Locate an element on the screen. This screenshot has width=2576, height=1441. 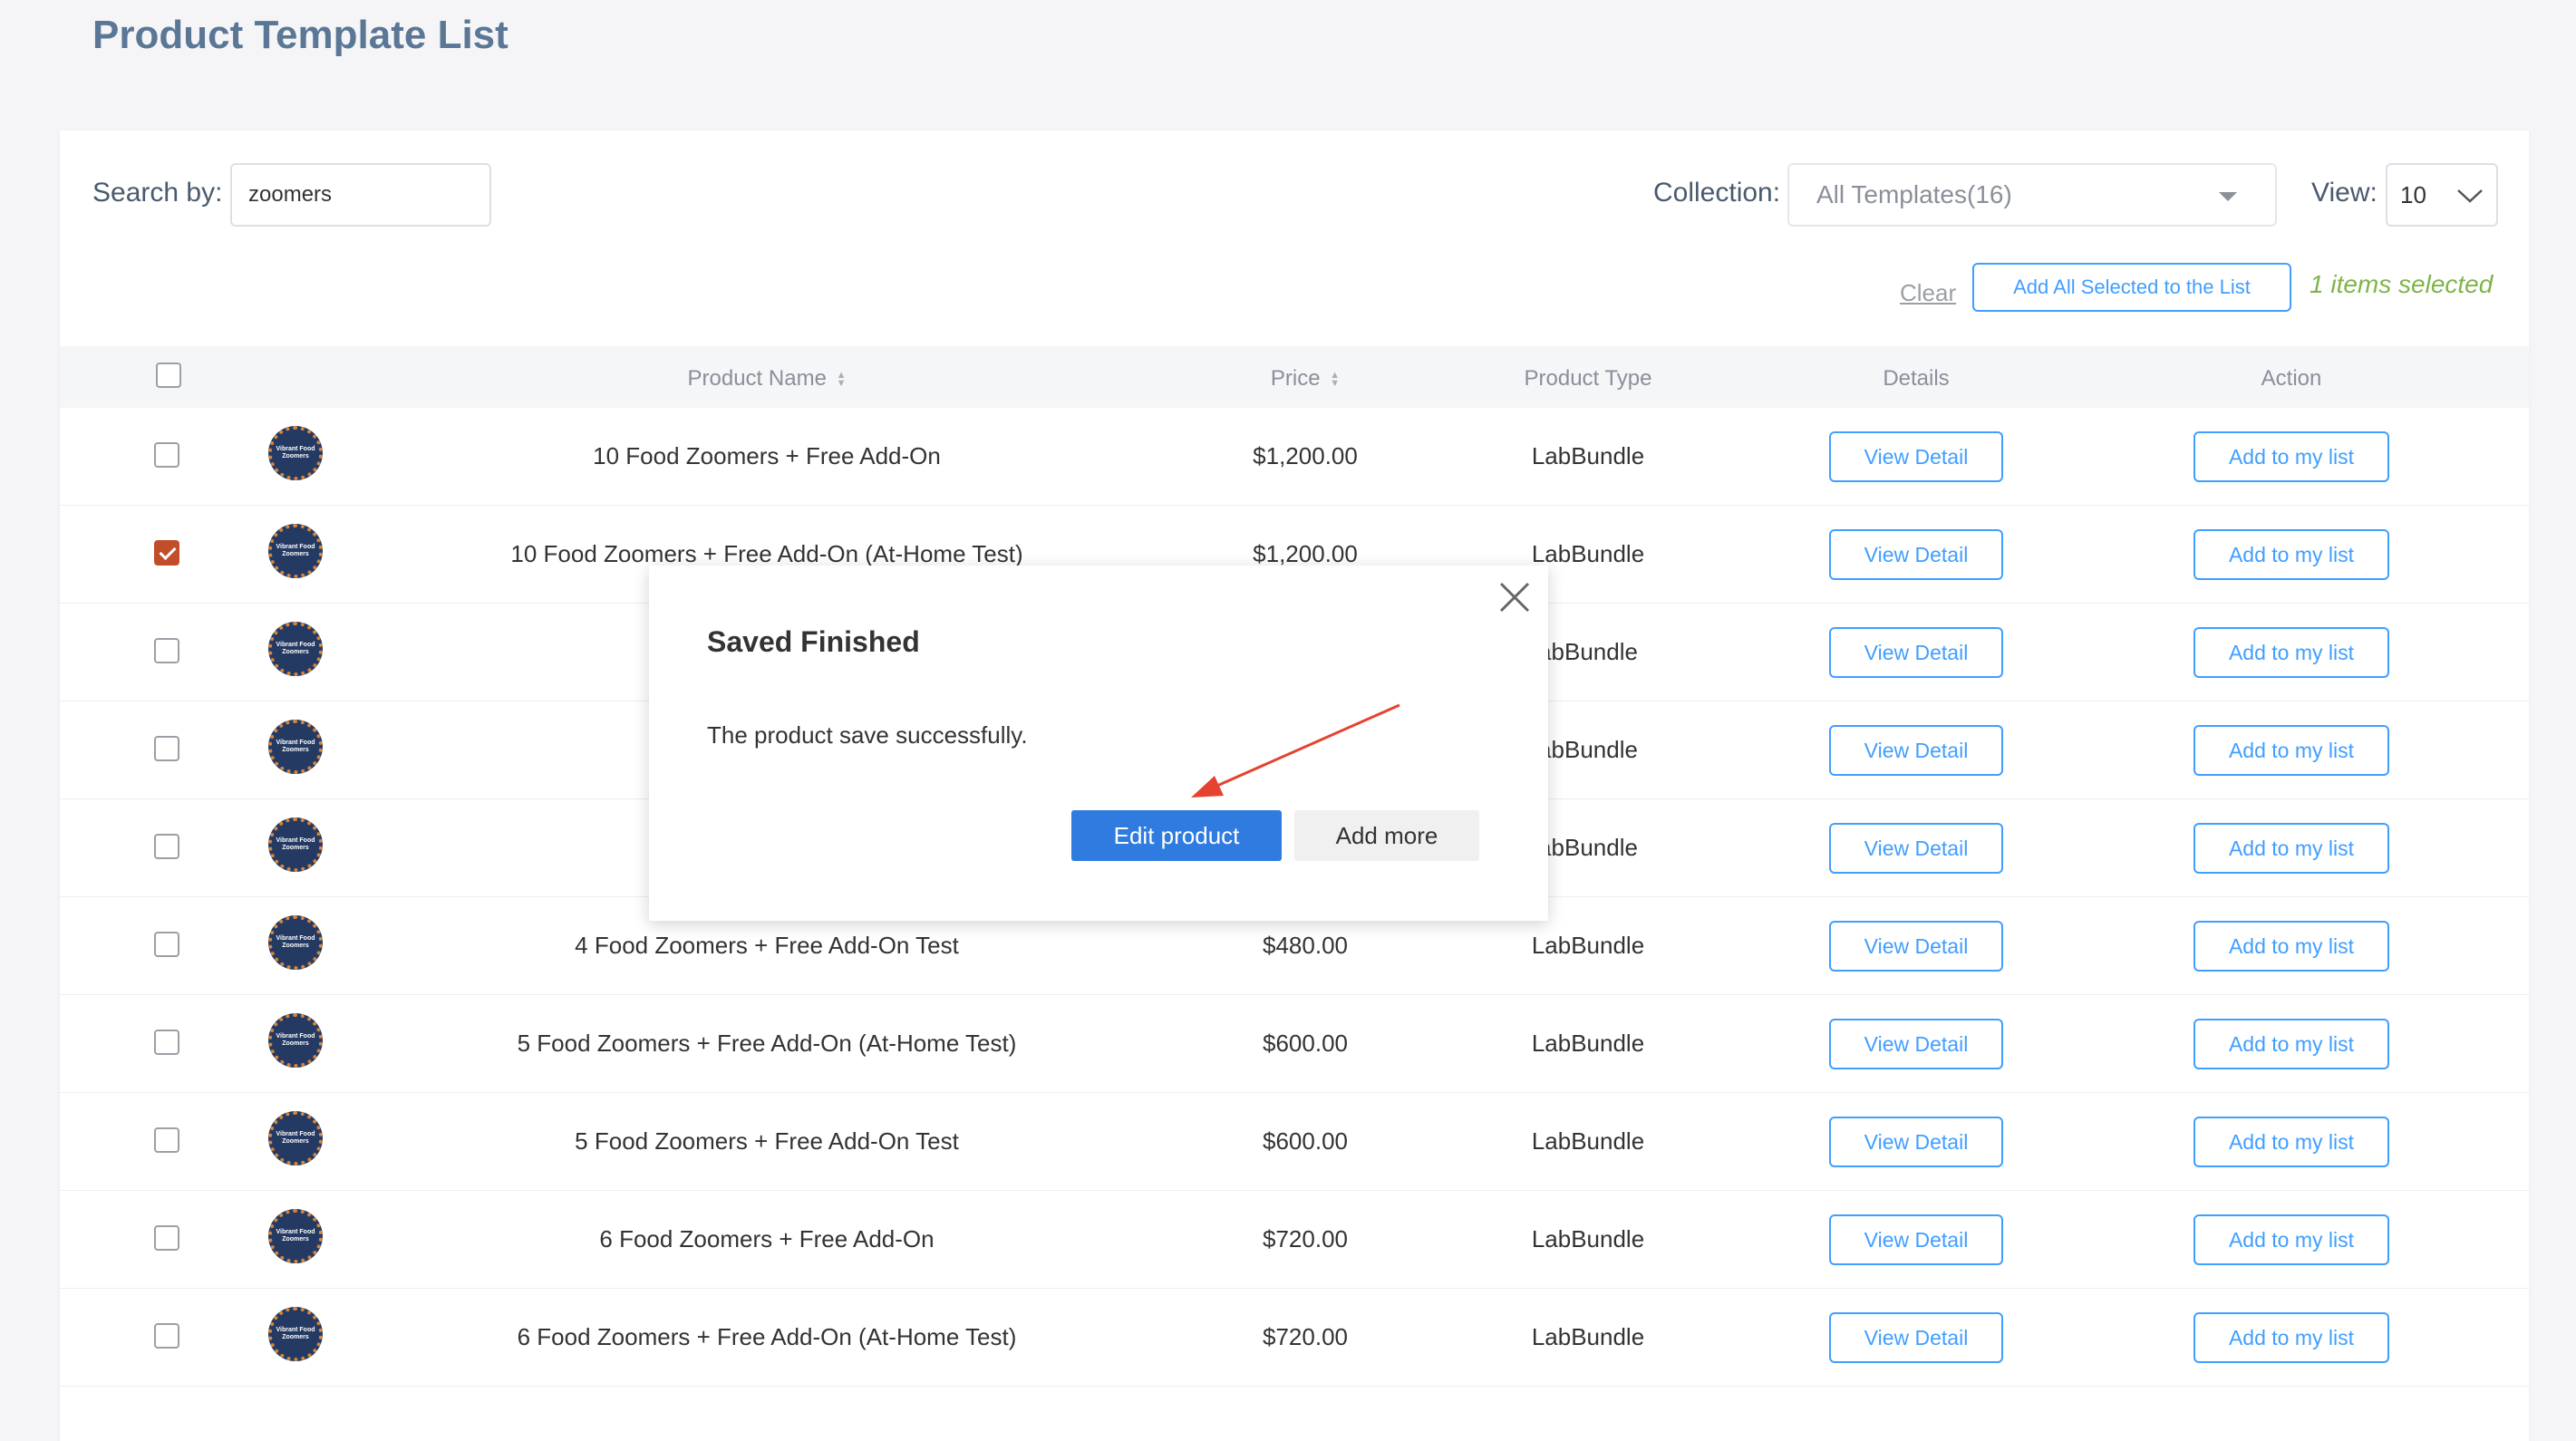
add-all-selected-button: Add All Selected to the List is located at coordinates (2131, 287).